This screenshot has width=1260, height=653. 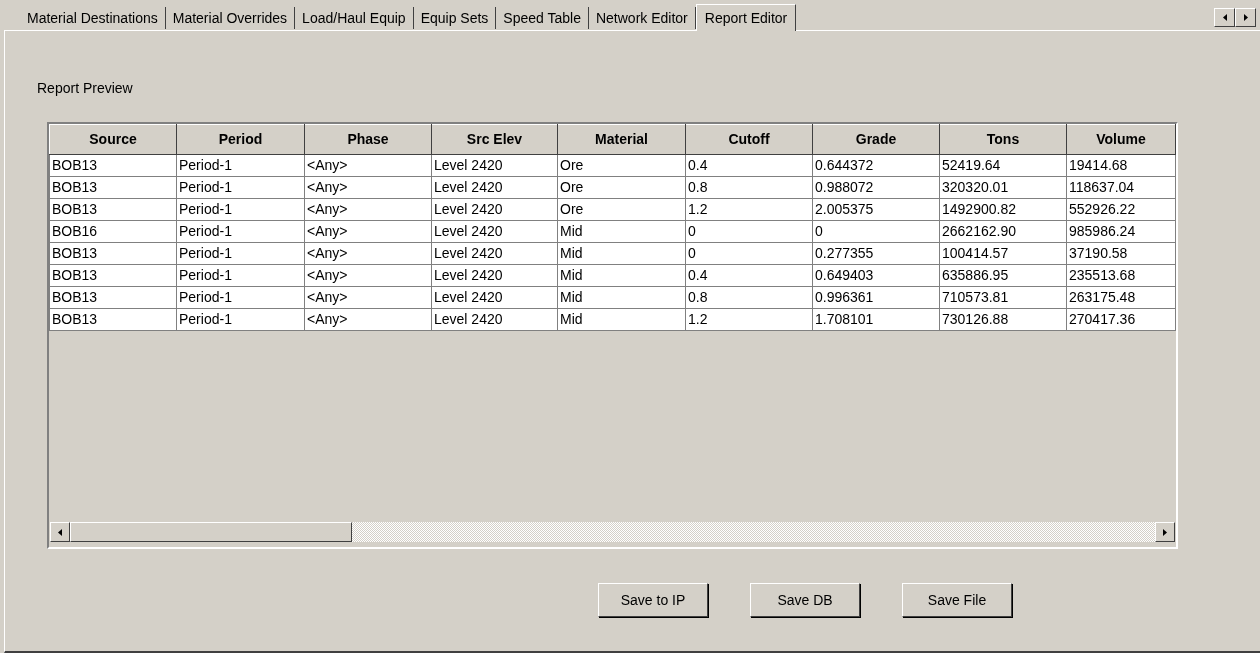 What do you see at coordinates (1121, 139) in the screenshot?
I see `column-header: Volume` at bounding box center [1121, 139].